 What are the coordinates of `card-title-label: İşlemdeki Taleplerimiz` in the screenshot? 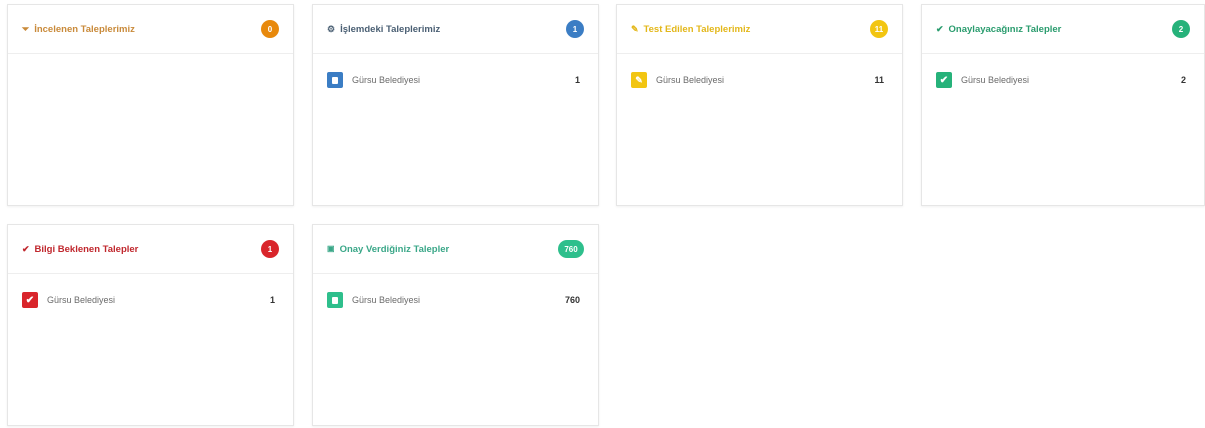 It's located at (390, 29).